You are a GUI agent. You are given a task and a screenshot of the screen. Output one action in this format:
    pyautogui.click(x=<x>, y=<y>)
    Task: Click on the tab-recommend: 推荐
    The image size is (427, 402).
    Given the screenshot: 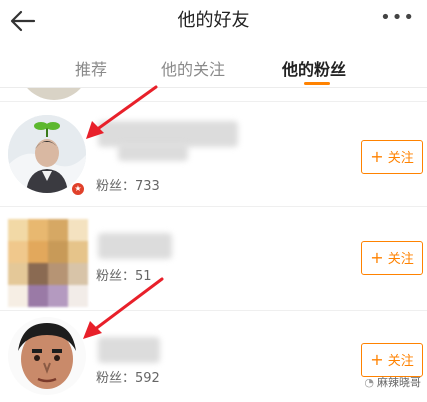 What is the action you would take?
    pyautogui.click(x=91, y=68)
    